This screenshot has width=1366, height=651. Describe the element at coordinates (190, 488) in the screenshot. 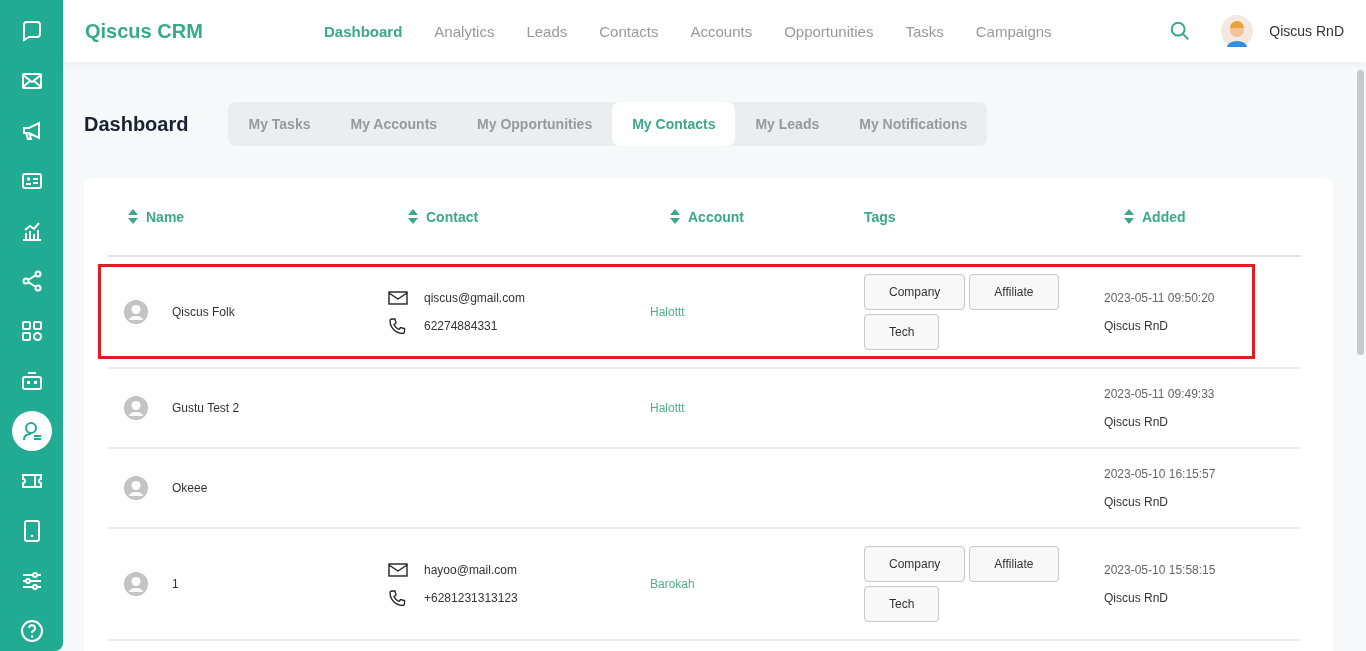

I see `contact-name: Okeee` at that location.